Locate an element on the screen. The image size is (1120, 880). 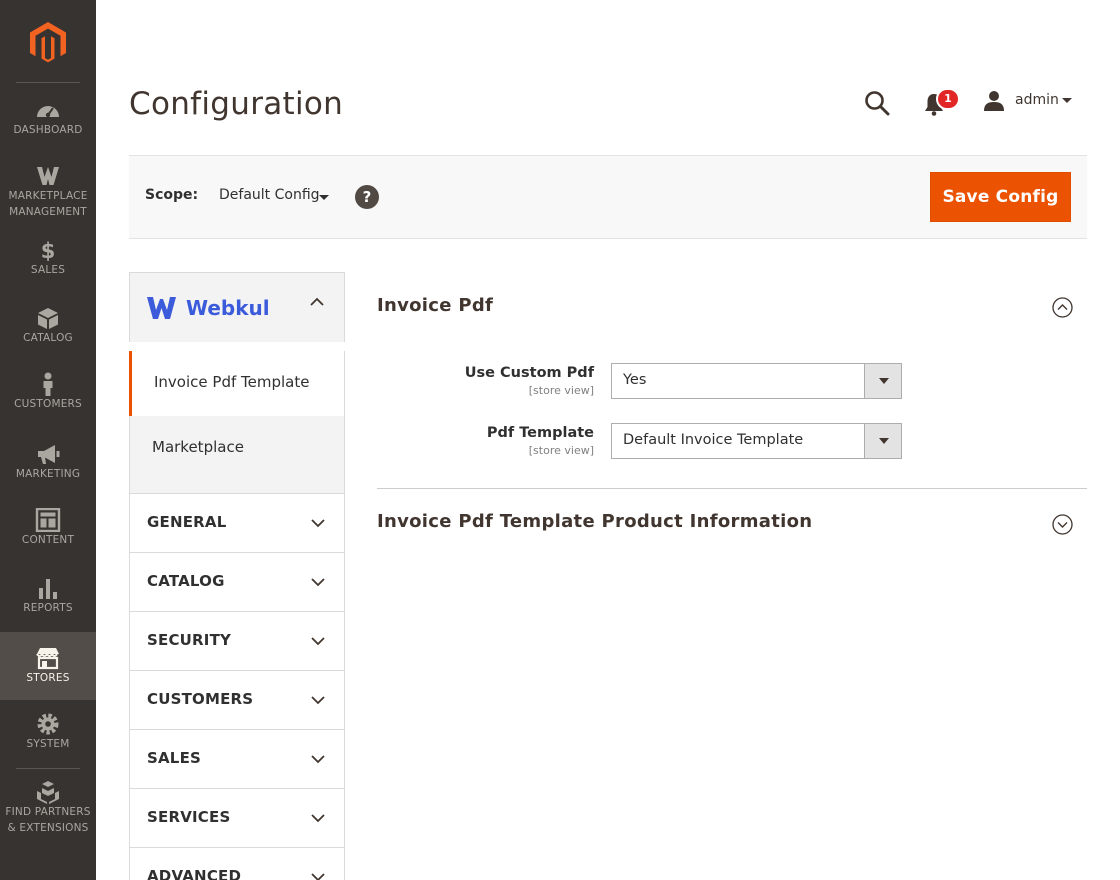
nav-label: MARKETPLACE MANAGEMENT is located at coordinates (48, 204).